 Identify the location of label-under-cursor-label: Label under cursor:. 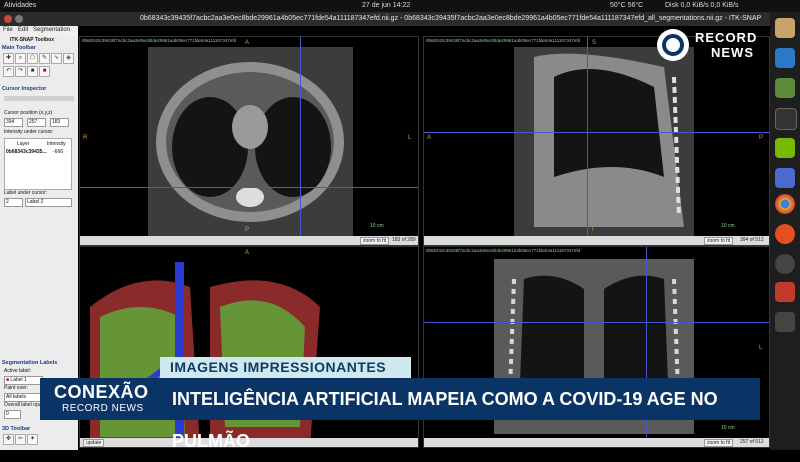
(26, 193).